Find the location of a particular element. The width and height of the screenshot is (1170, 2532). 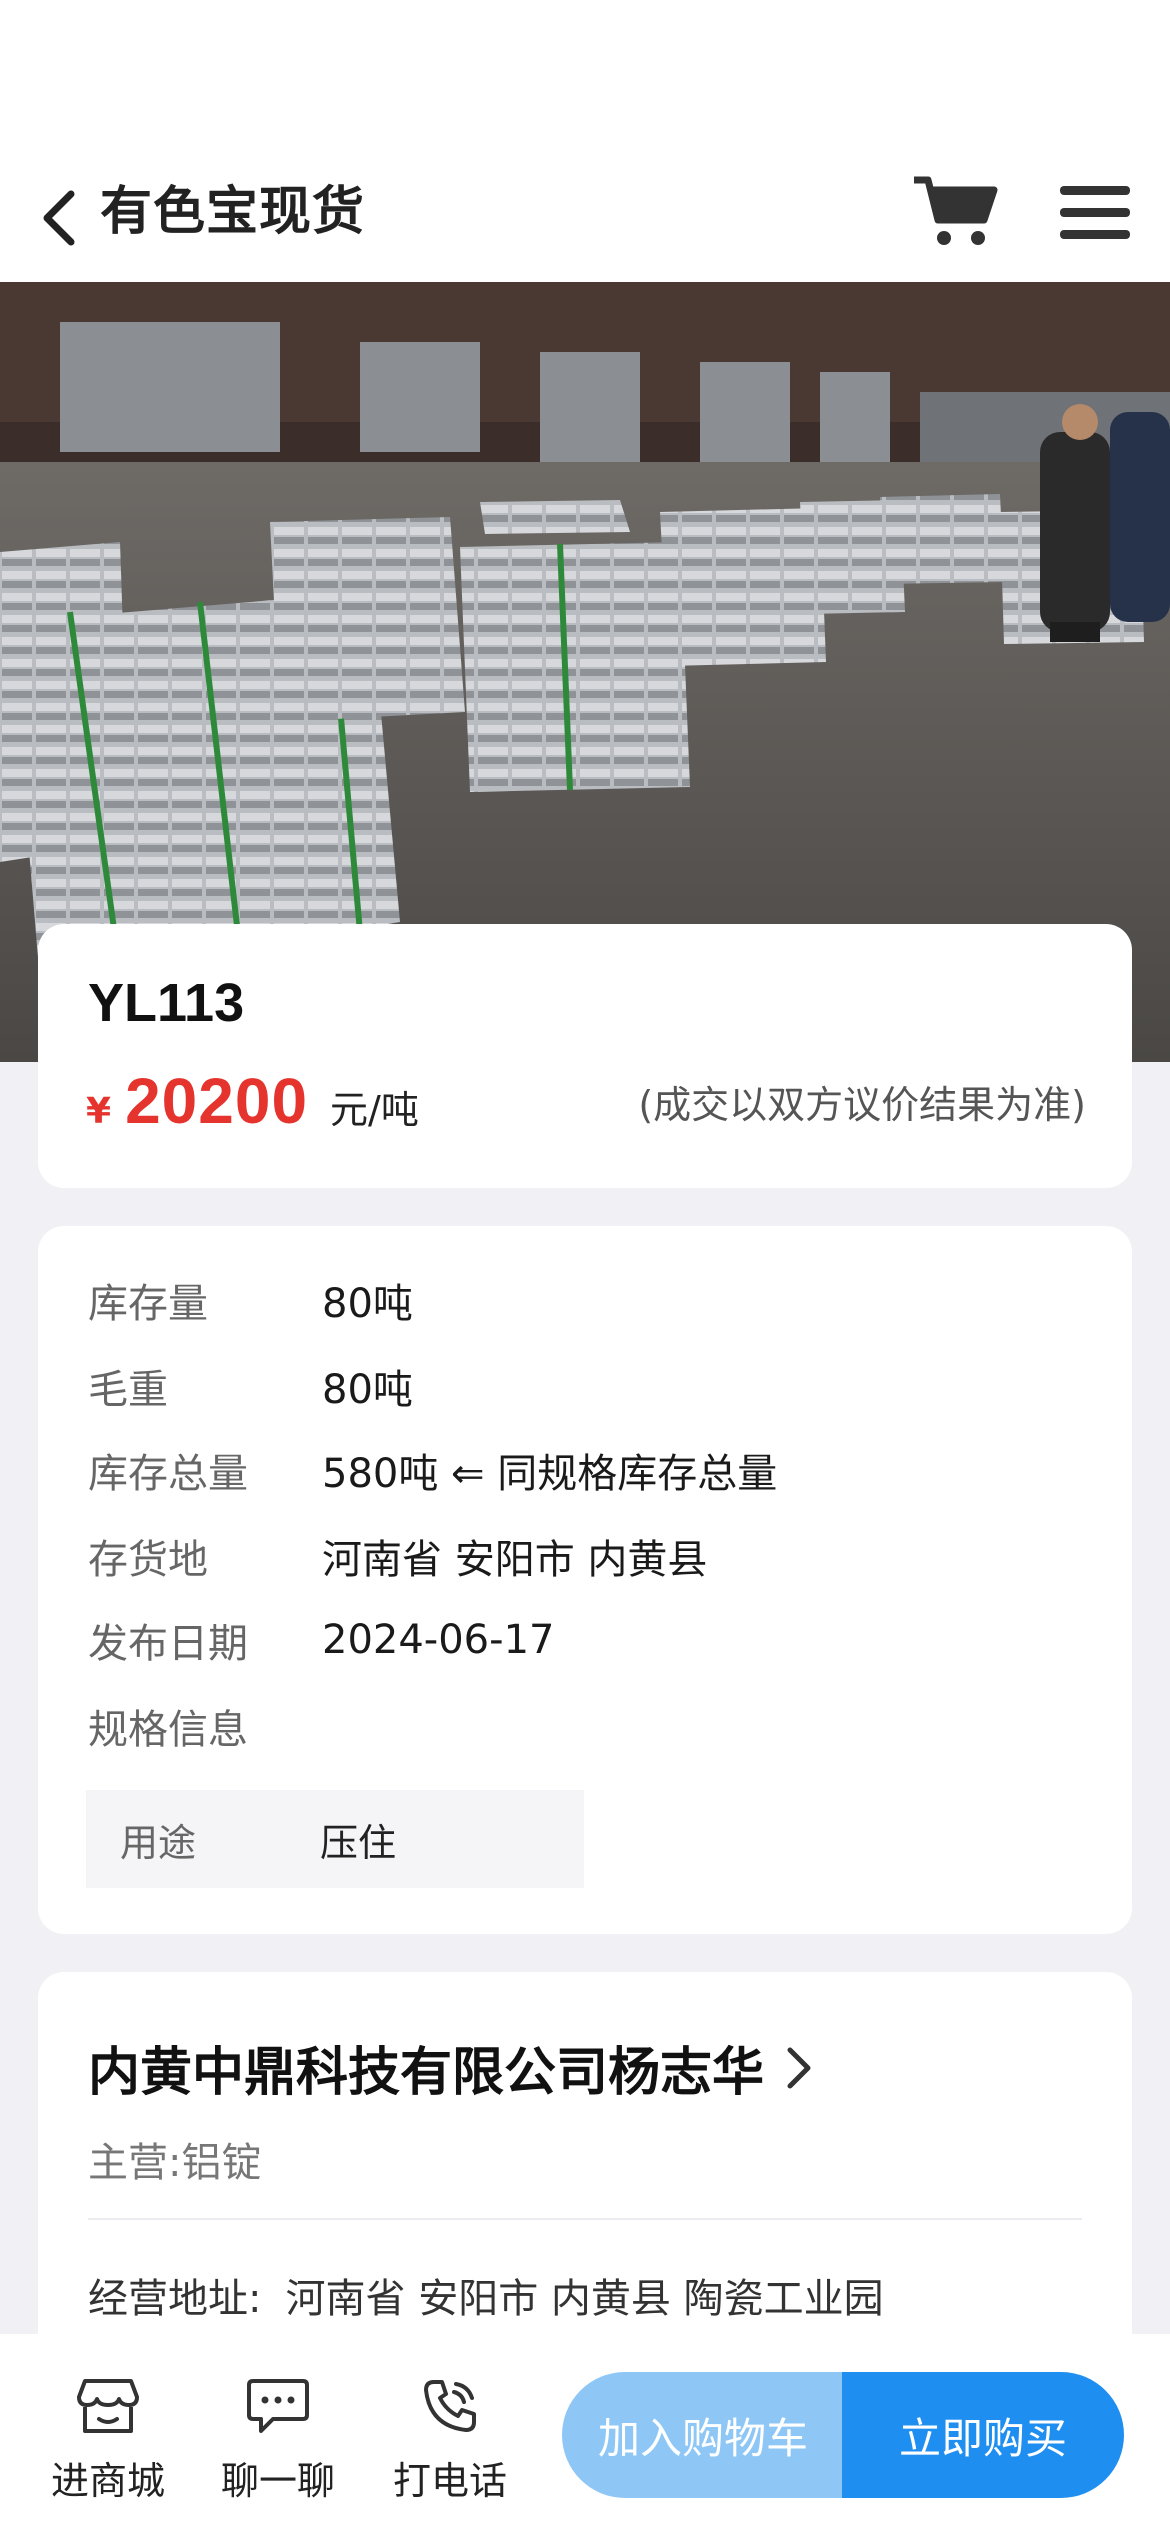

detail-label: 毛重 is located at coordinates (128, 1390).